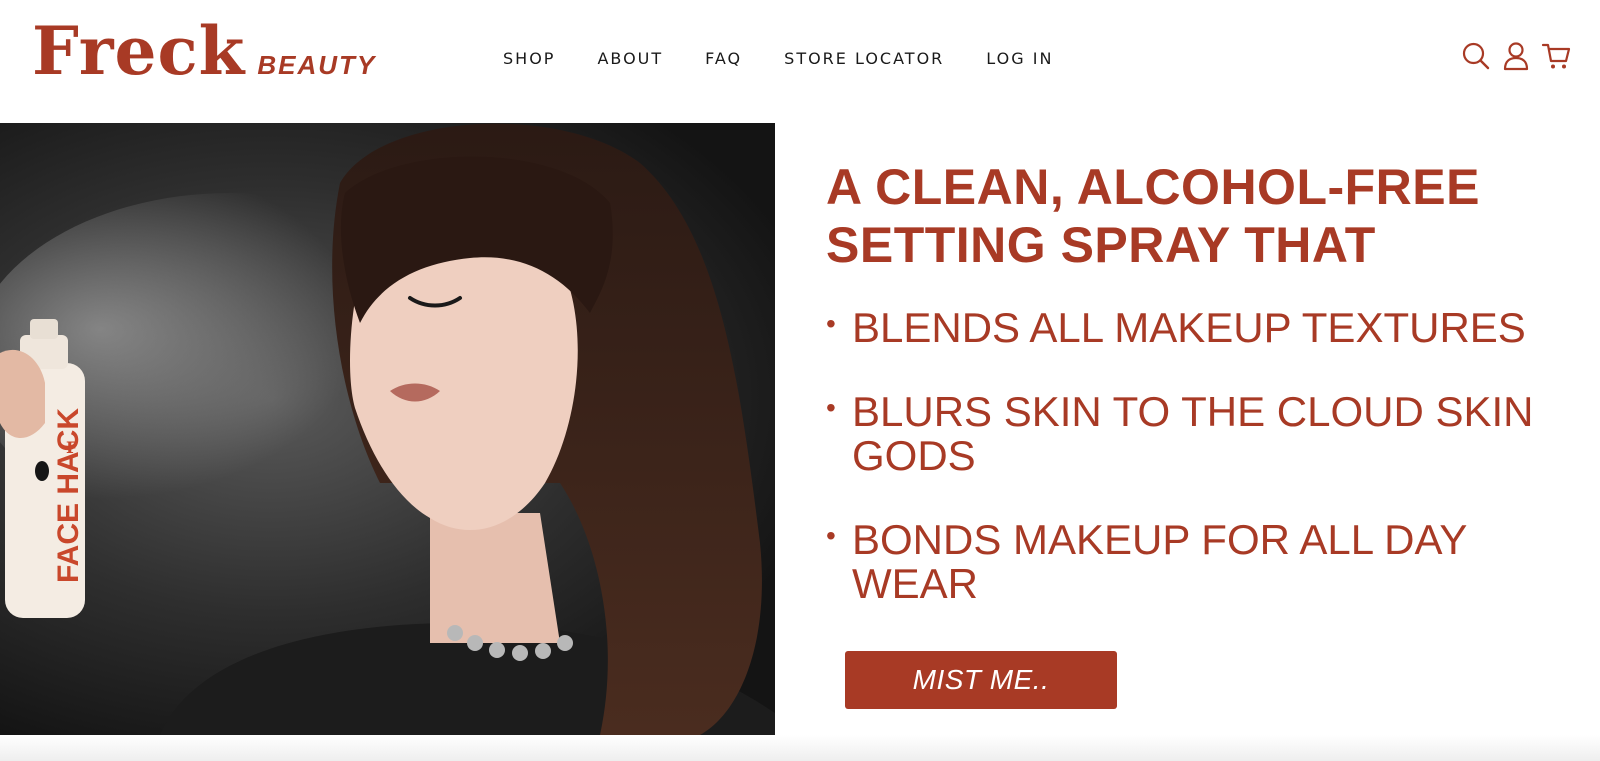 The height and width of the screenshot is (761, 1600). What do you see at coordinates (864, 58) in the screenshot?
I see `nav-item-store-locator: STORE LOCATOR` at bounding box center [864, 58].